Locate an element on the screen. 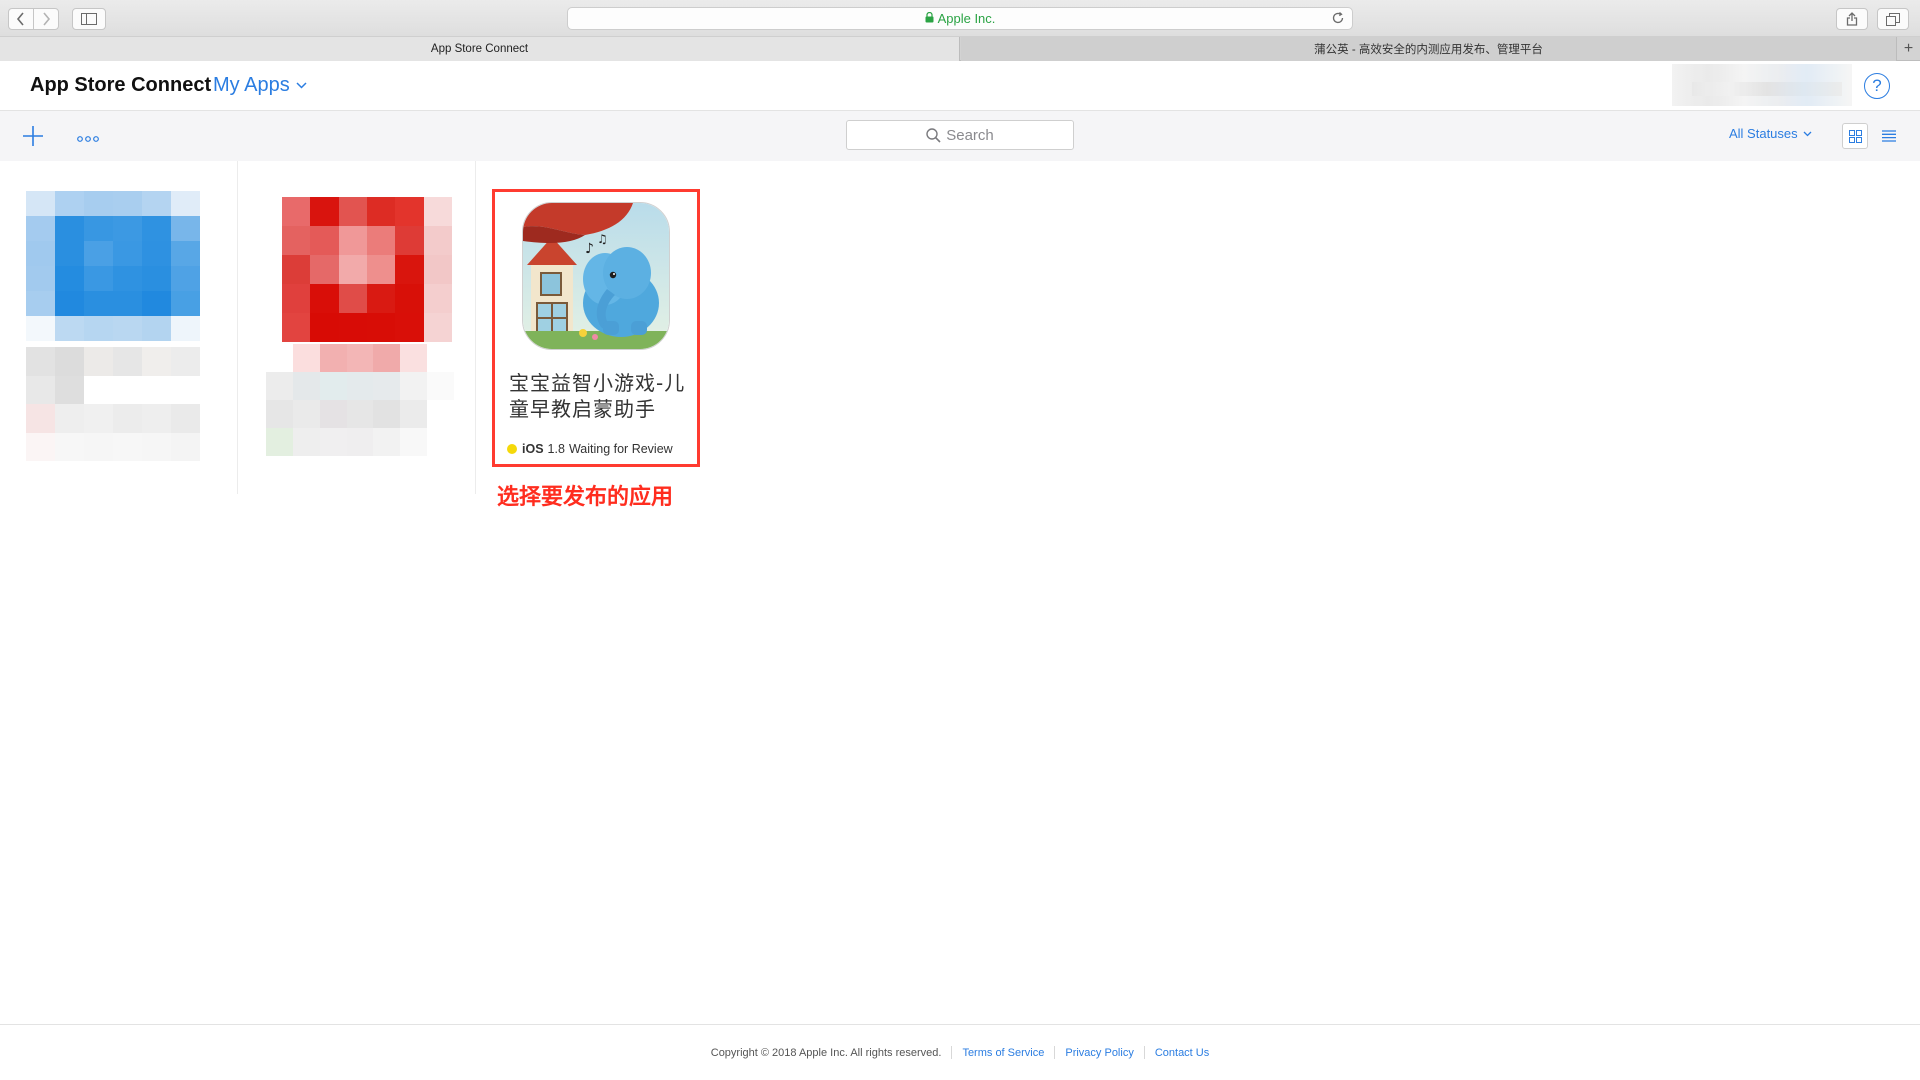 This screenshot has height=1080, width=1920. reload-icon is located at coordinates (1338, 19).